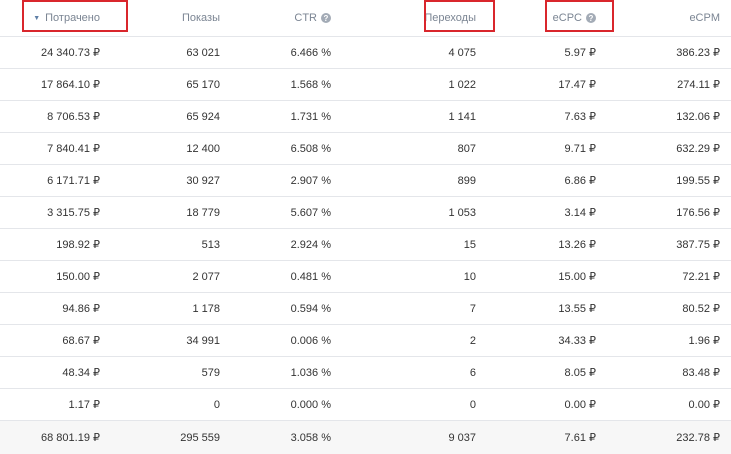  I want to click on total-spent: 68 801.19 ₽, so click(70, 438).